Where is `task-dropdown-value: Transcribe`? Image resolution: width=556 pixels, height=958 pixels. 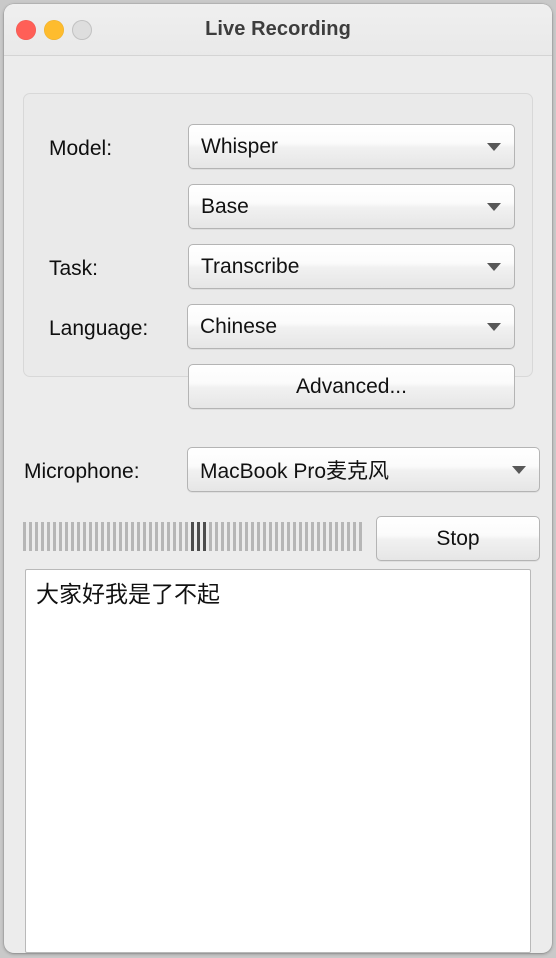
task-dropdown-value: Transcribe is located at coordinates (250, 266).